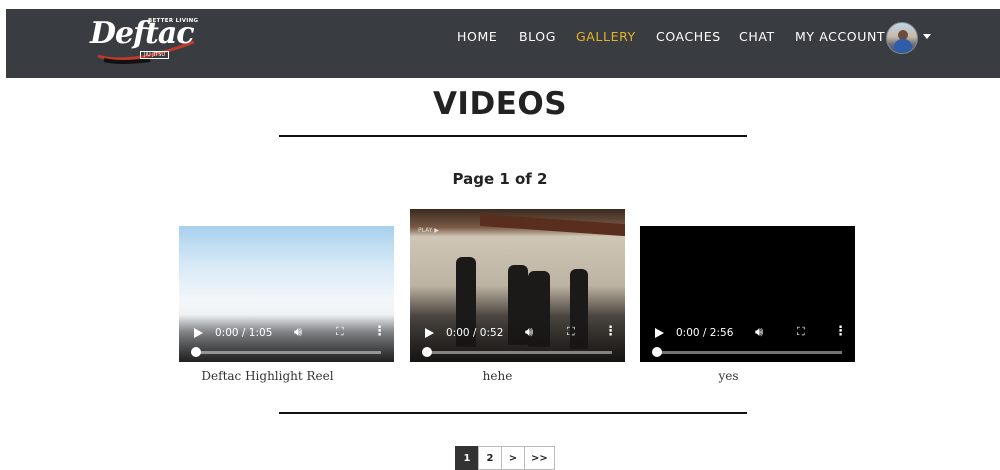 Image resolution: width=1000 pixels, height=470 pixels. I want to click on avatar-body-icon, so click(903, 46).